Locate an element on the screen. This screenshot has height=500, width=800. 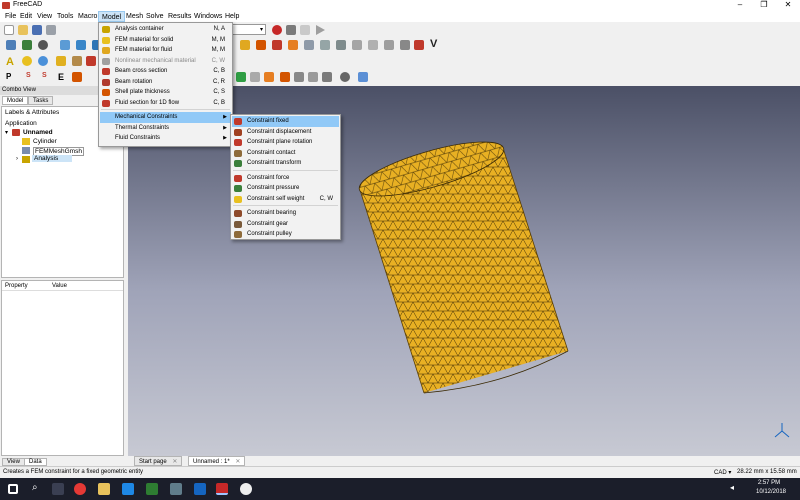
tree-item-analysis: Analysis is located at coordinates (52, 158).